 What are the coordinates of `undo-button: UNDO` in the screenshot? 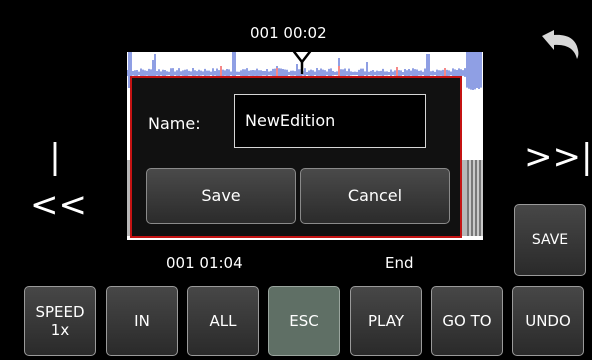 It's located at (548, 321).